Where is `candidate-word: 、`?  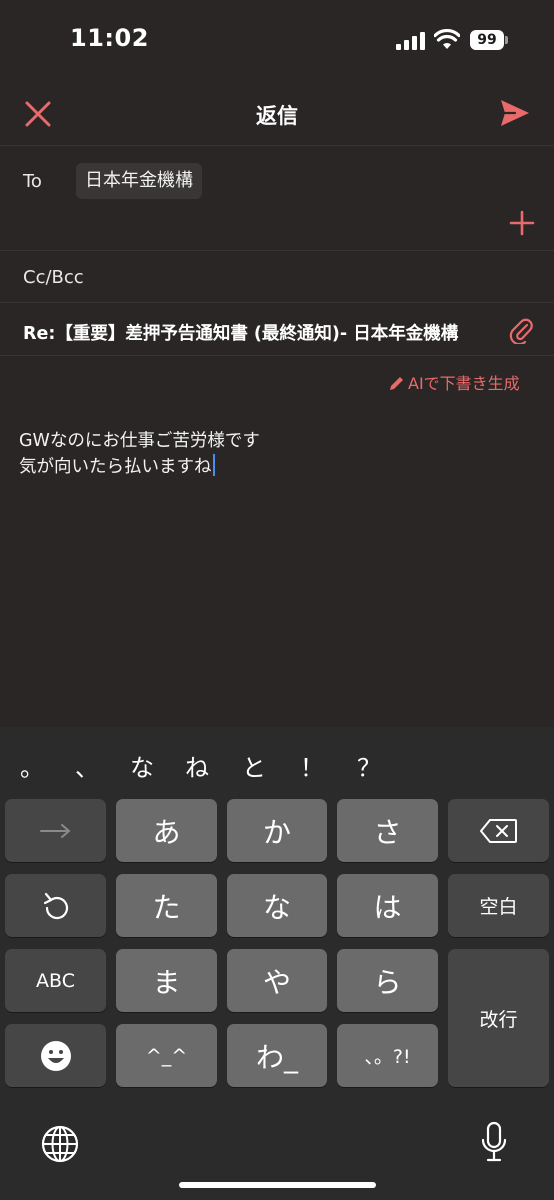
candidate-word: 、 is located at coordinates (87, 765).